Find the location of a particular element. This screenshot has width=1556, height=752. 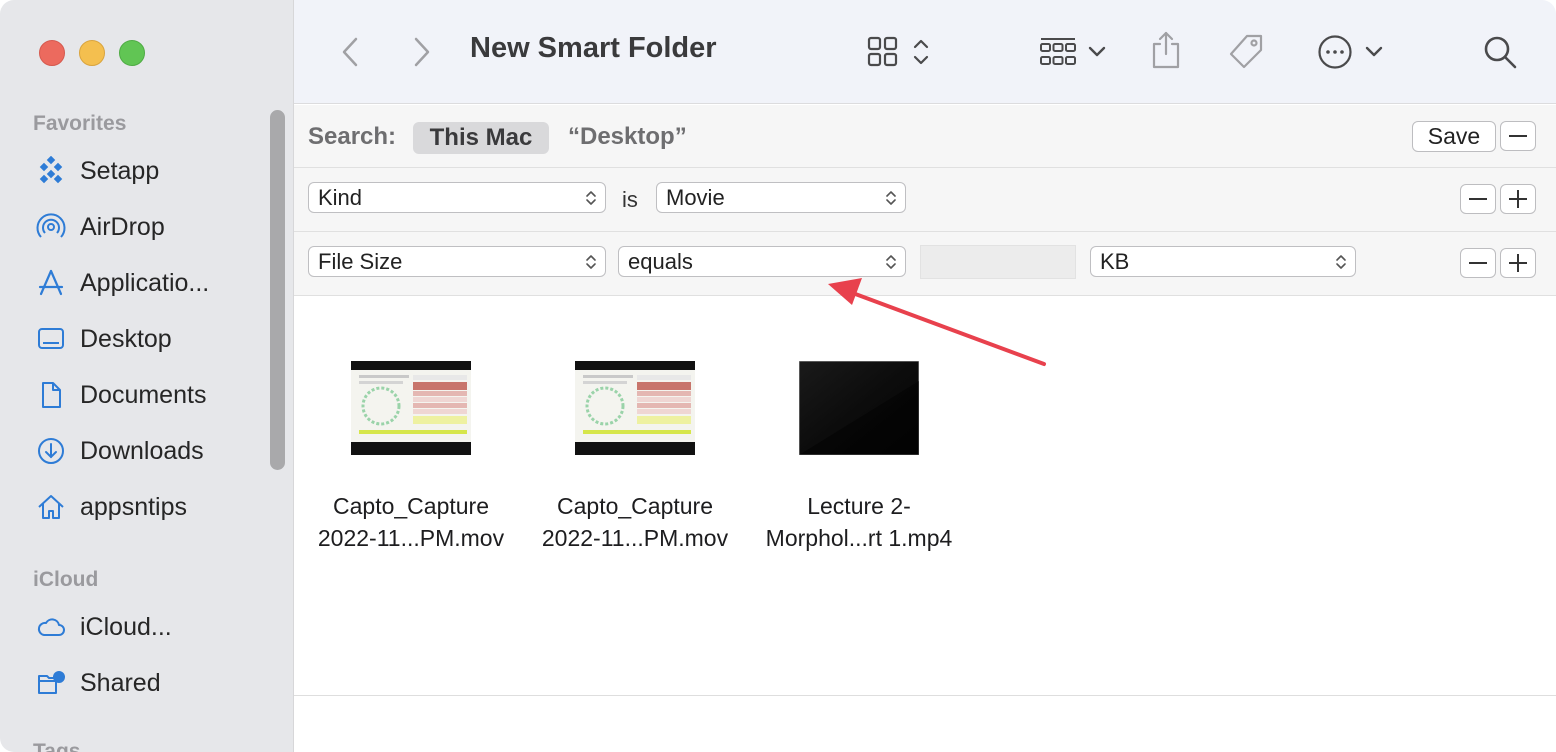

sidebar-item-label: Setapp is located at coordinates (120, 170).